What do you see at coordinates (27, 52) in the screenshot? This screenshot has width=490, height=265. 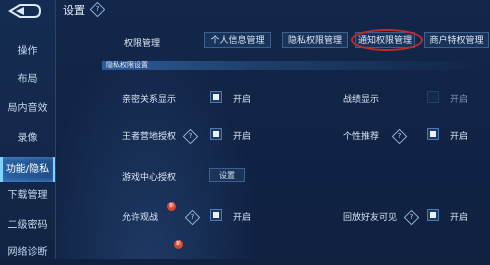 I see `sidebar-item-operation: 操作` at bounding box center [27, 52].